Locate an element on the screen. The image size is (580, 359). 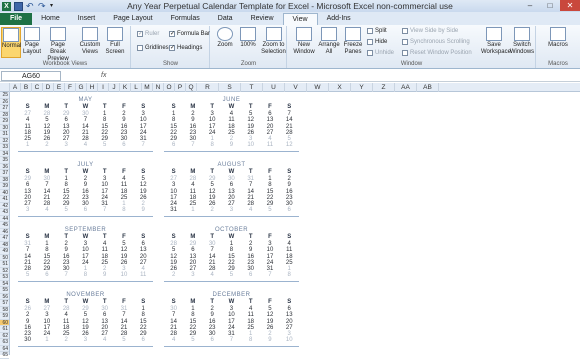
day-cell: 30 is located at coordinates (27, 340).